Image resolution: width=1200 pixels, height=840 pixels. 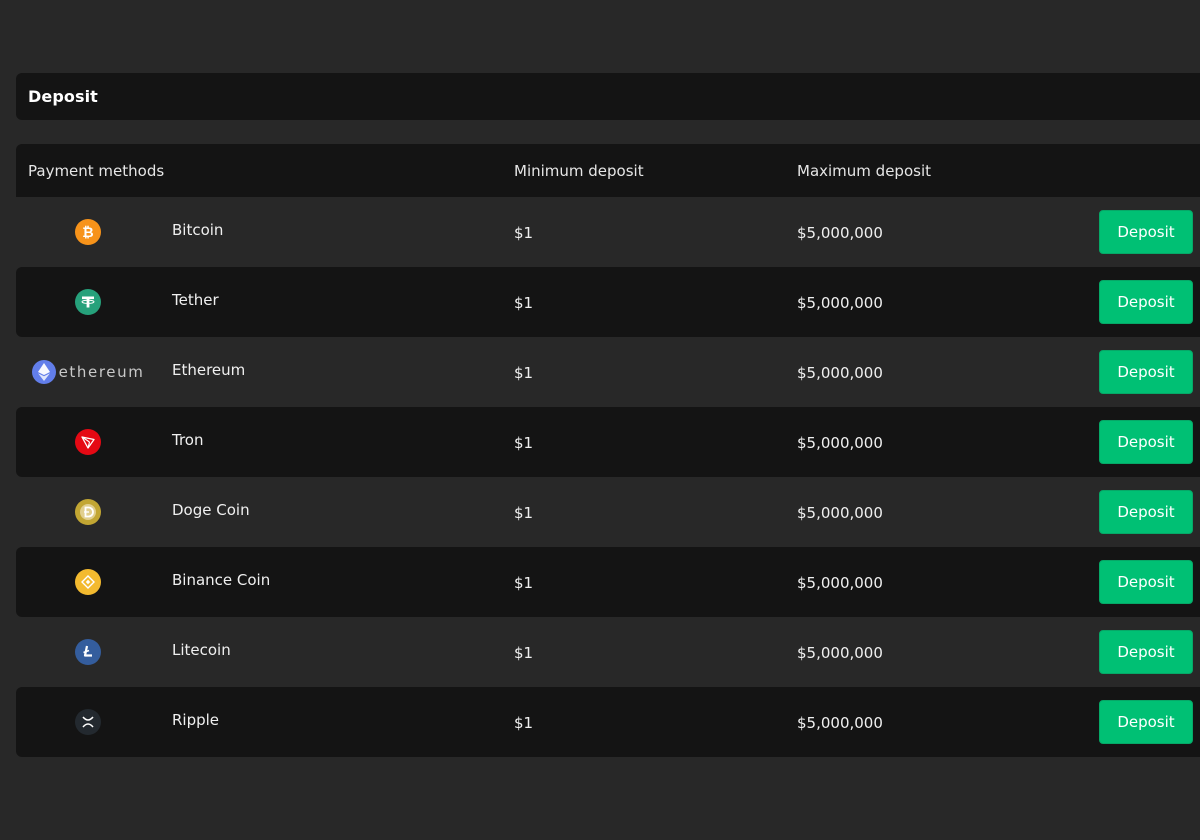 What do you see at coordinates (195, 300) in the screenshot?
I see `coin-name: Tether` at bounding box center [195, 300].